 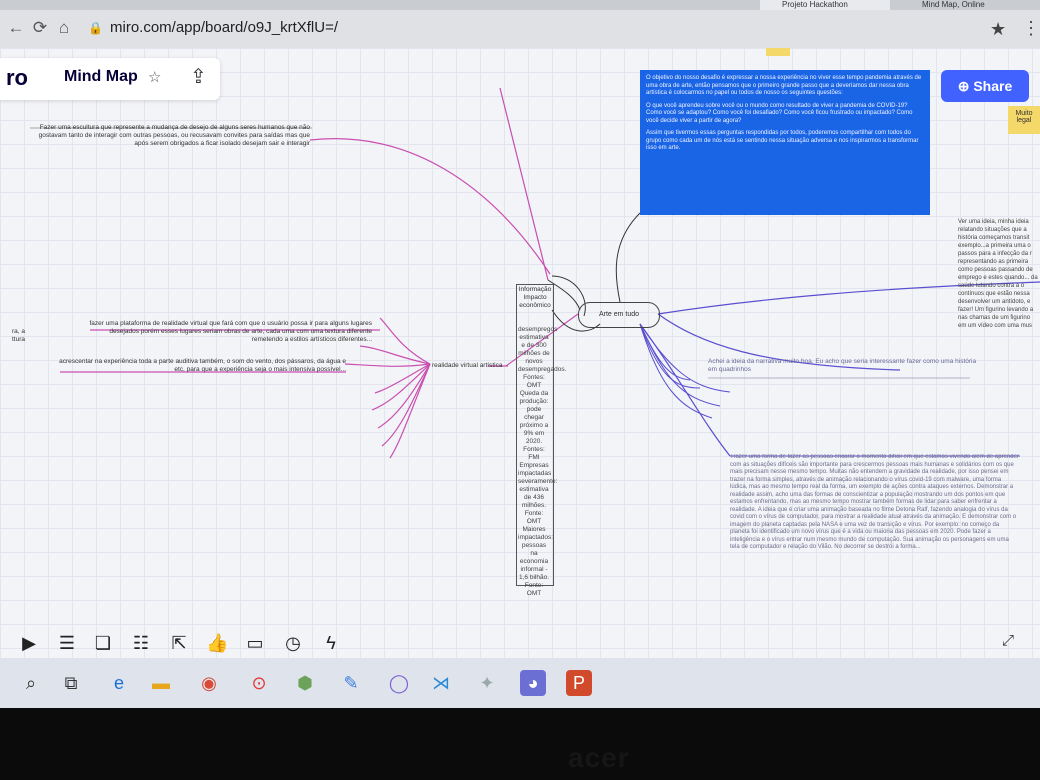 What do you see at coordinates (71, 683) in the screenshot?
I see `task-view-icon: ⧉` at bounding box center [71, 683].